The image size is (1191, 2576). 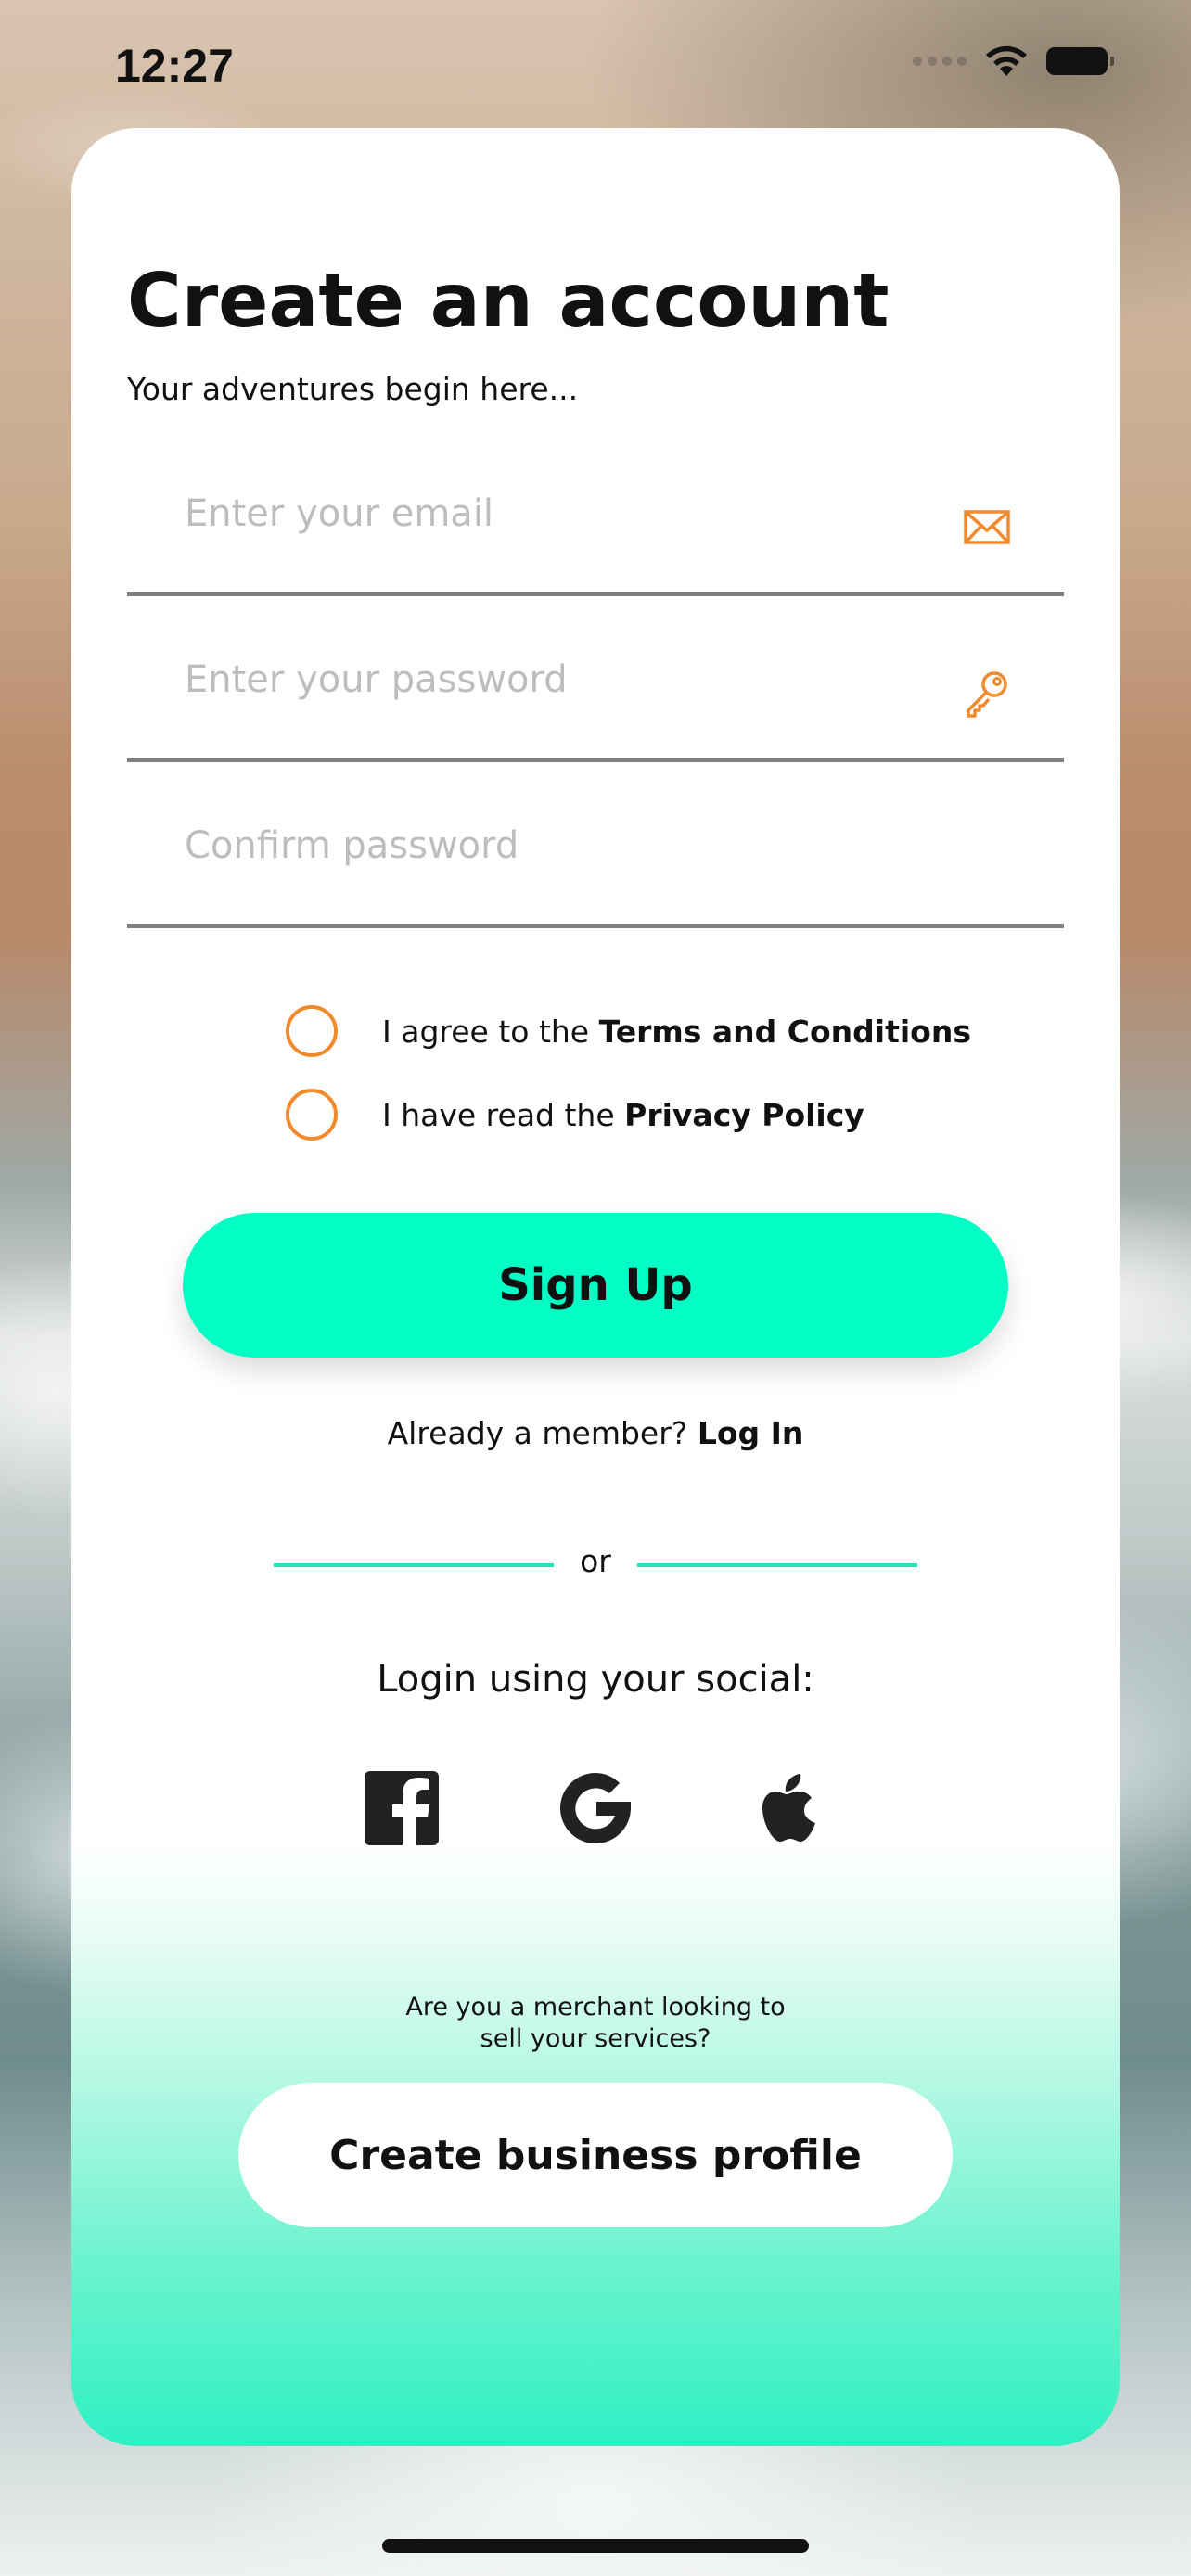 What do you see at coordinates (744, 1115) in the screenshot?
I see `privacy-link: Privacy Policy` at bounding box center [744, 1115].